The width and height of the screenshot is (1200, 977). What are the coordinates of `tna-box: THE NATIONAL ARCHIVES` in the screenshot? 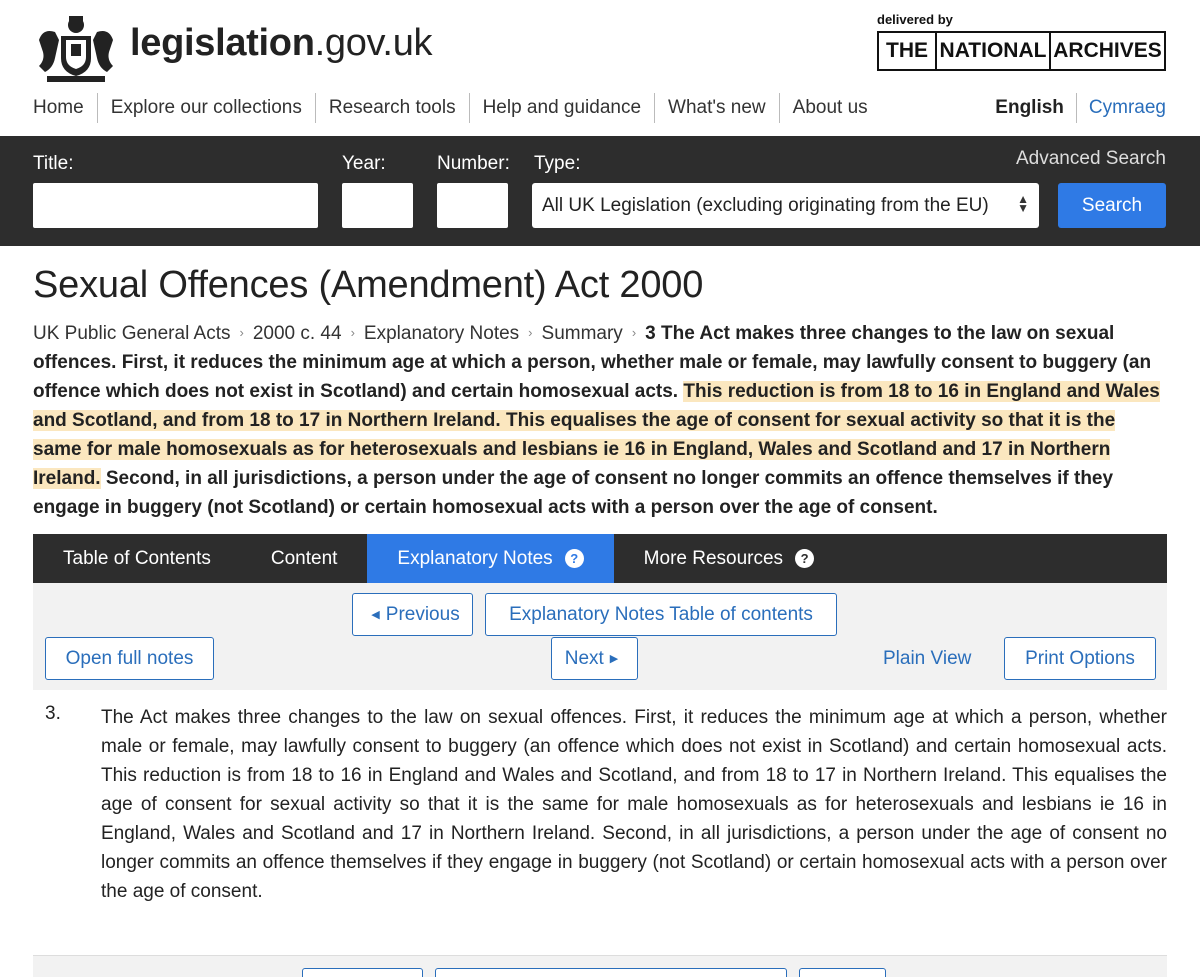 It's located at (1021, 51).